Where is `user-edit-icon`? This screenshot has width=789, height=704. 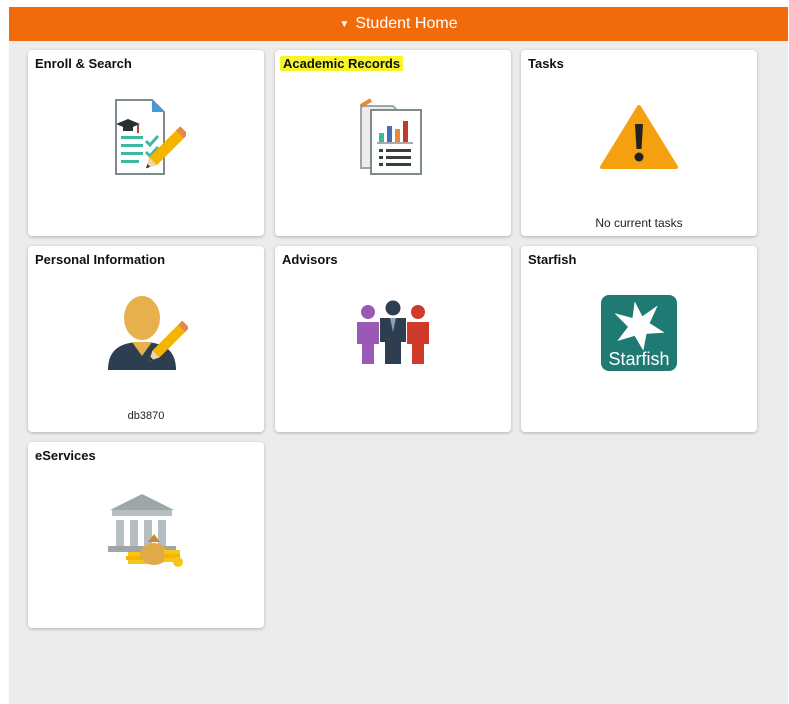 user-edit-icon is located at coordinates (146, 332).